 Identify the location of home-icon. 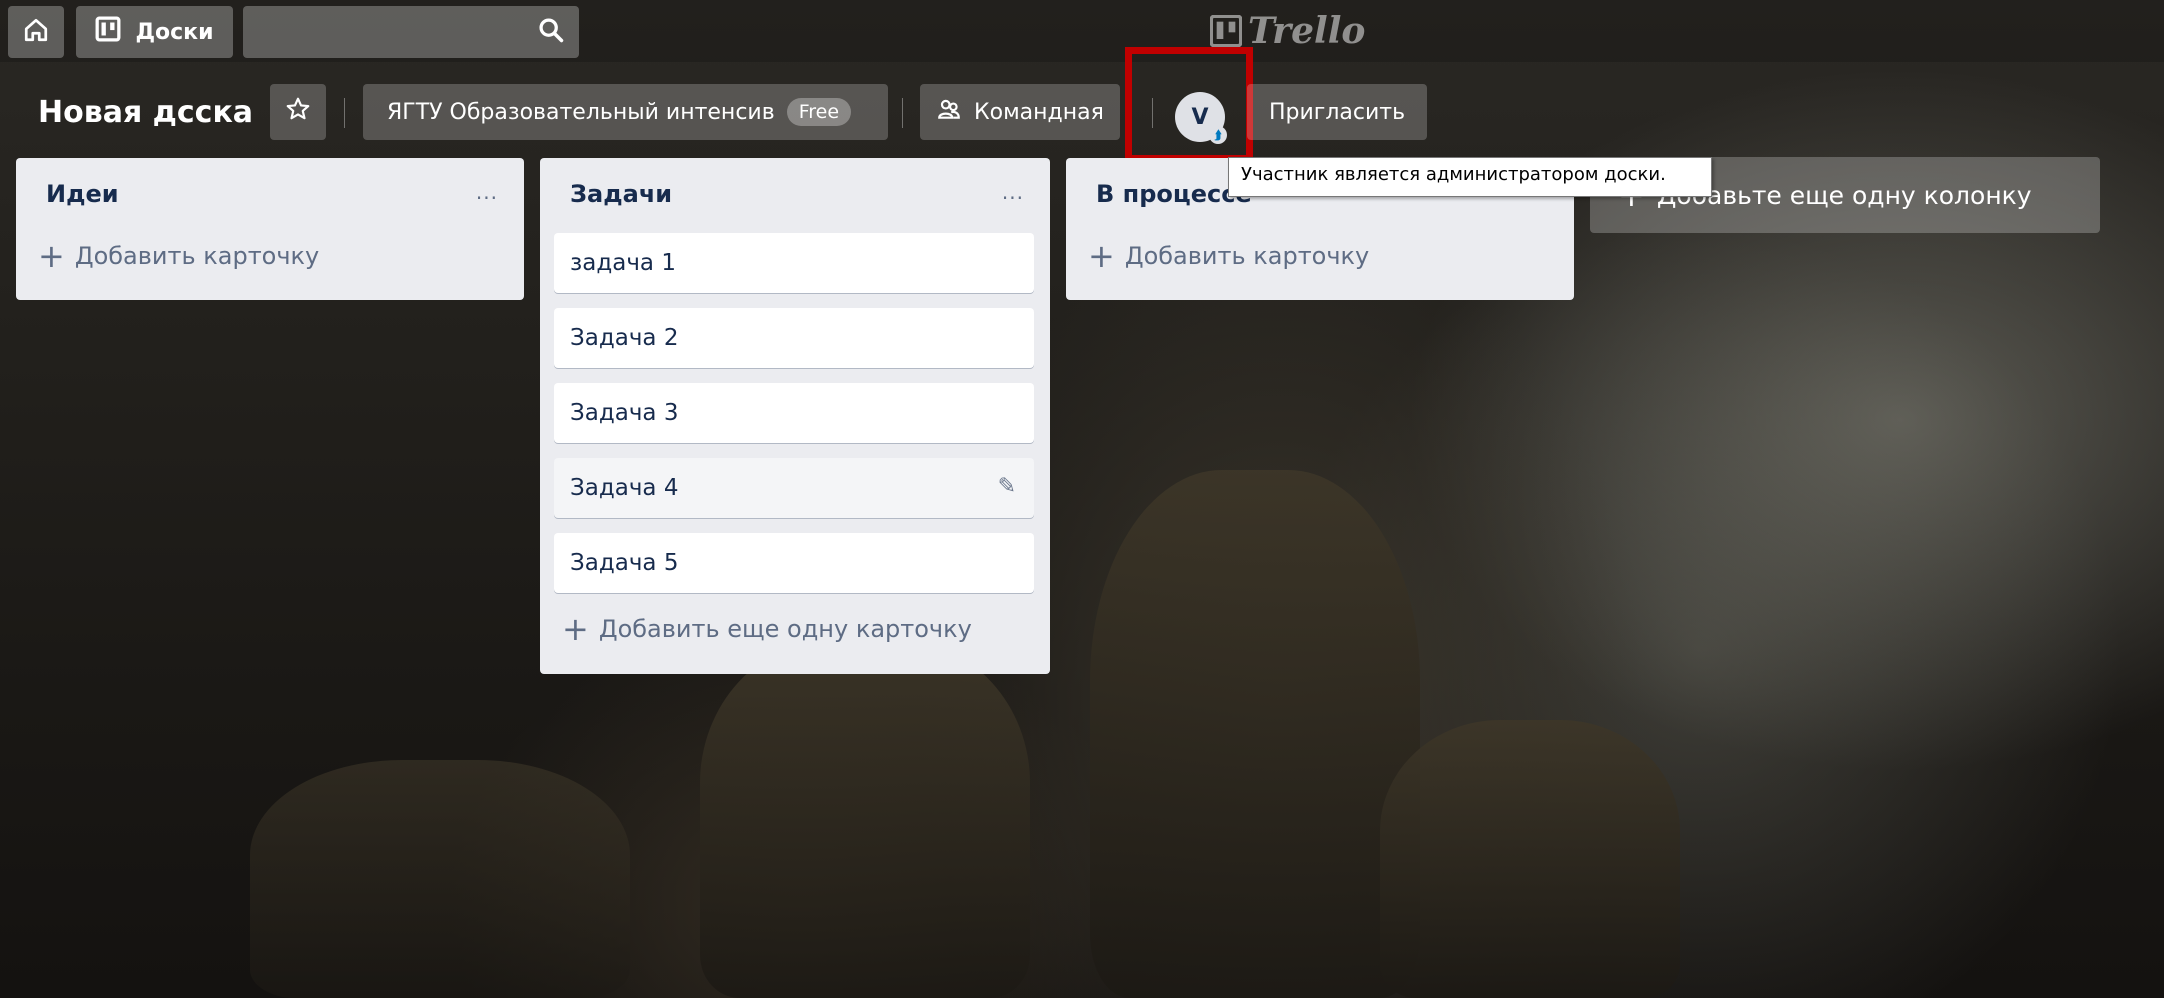
(36, 32).